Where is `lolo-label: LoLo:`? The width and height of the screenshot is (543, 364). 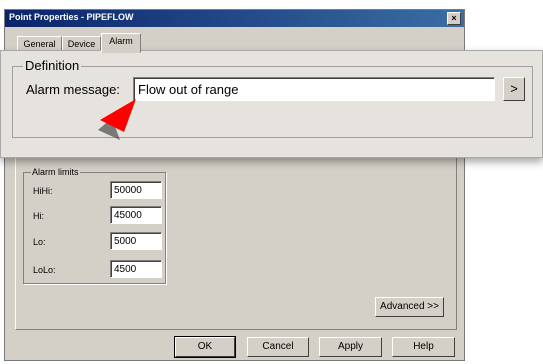
lolo-label: LoLo: is located at coordinates (44, 270).